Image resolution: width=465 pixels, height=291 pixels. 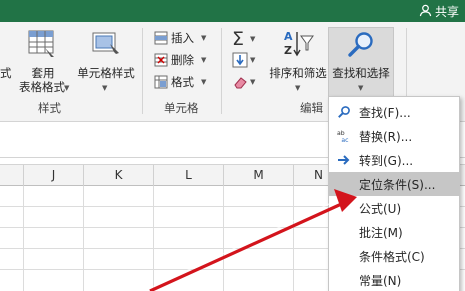 What do you see at coordinates (161, 38) in the screenshot?
I see `insert-icon` at bounding box center [161, 38].